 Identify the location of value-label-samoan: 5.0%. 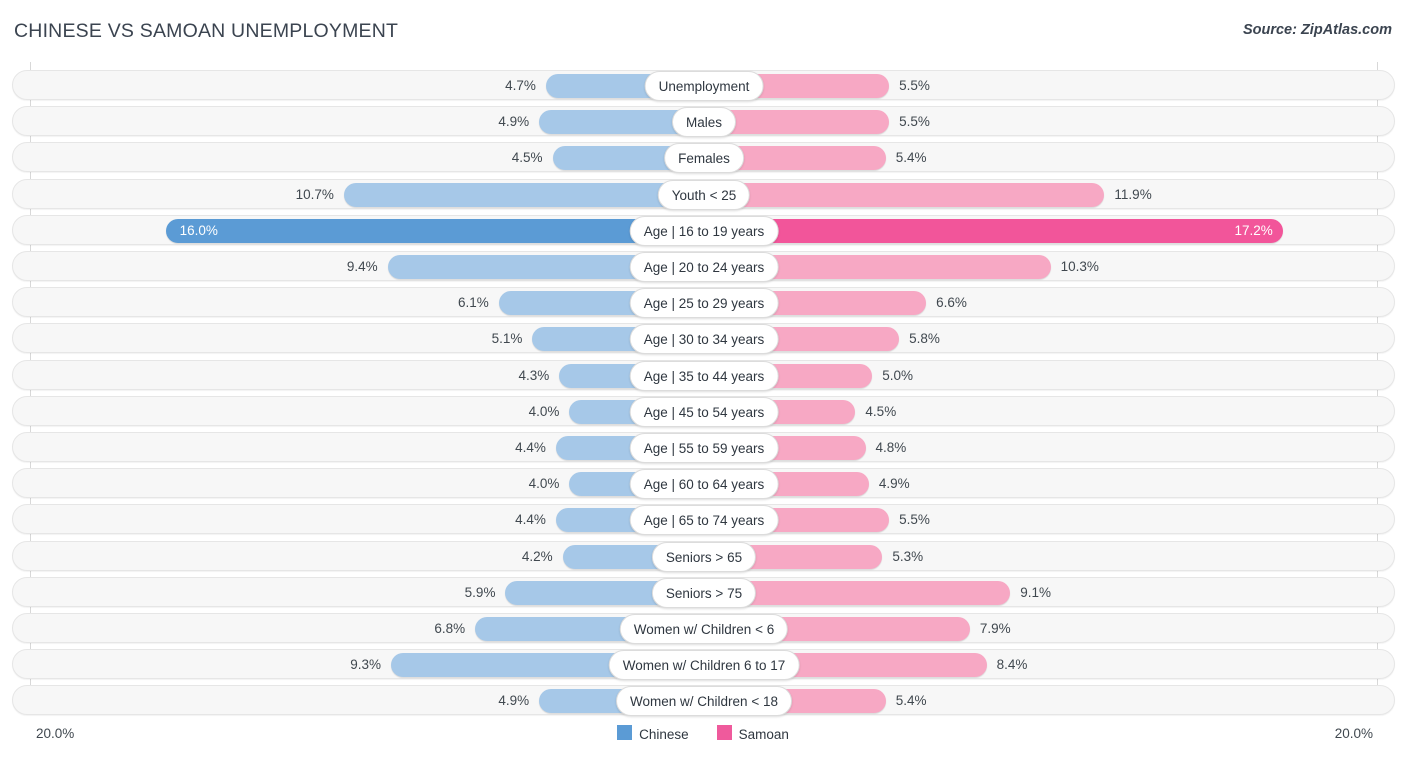
(898, 375).